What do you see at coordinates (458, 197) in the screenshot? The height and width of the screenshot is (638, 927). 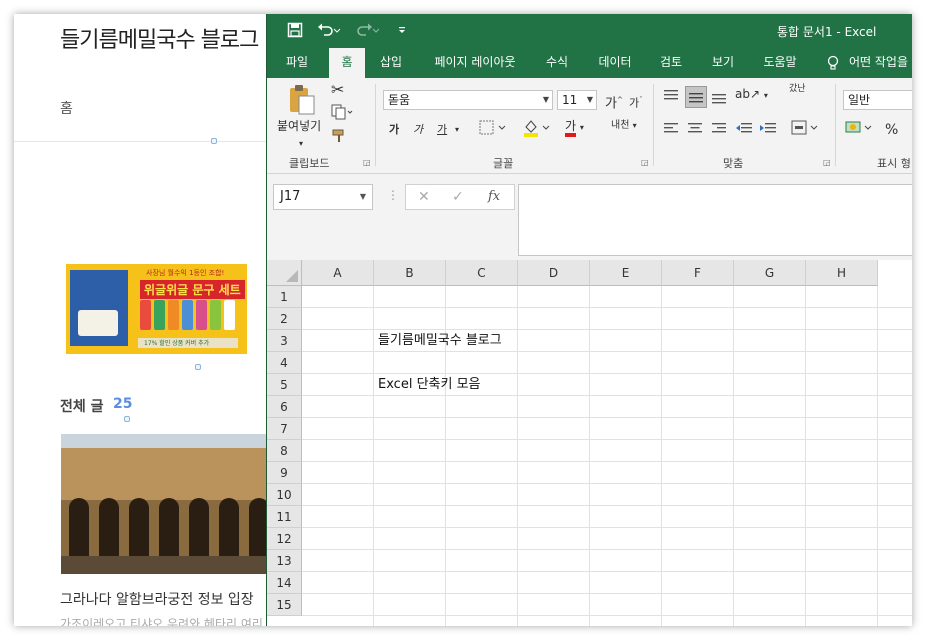 I see `confirm-entry-icon: ✓` at bounding box center [458, 197].